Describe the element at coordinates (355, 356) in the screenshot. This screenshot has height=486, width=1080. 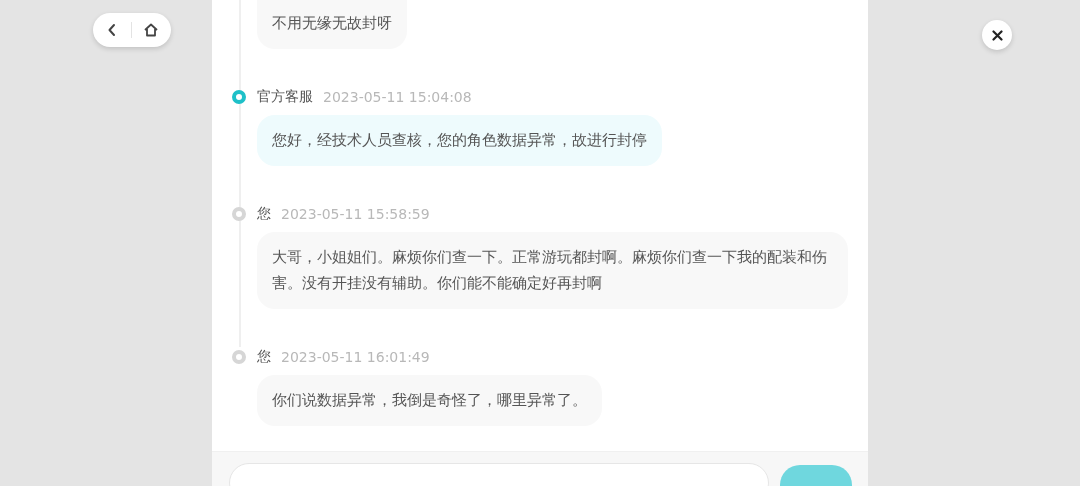
I see `message-time: 2023-05-11 16:01:49` at that location.